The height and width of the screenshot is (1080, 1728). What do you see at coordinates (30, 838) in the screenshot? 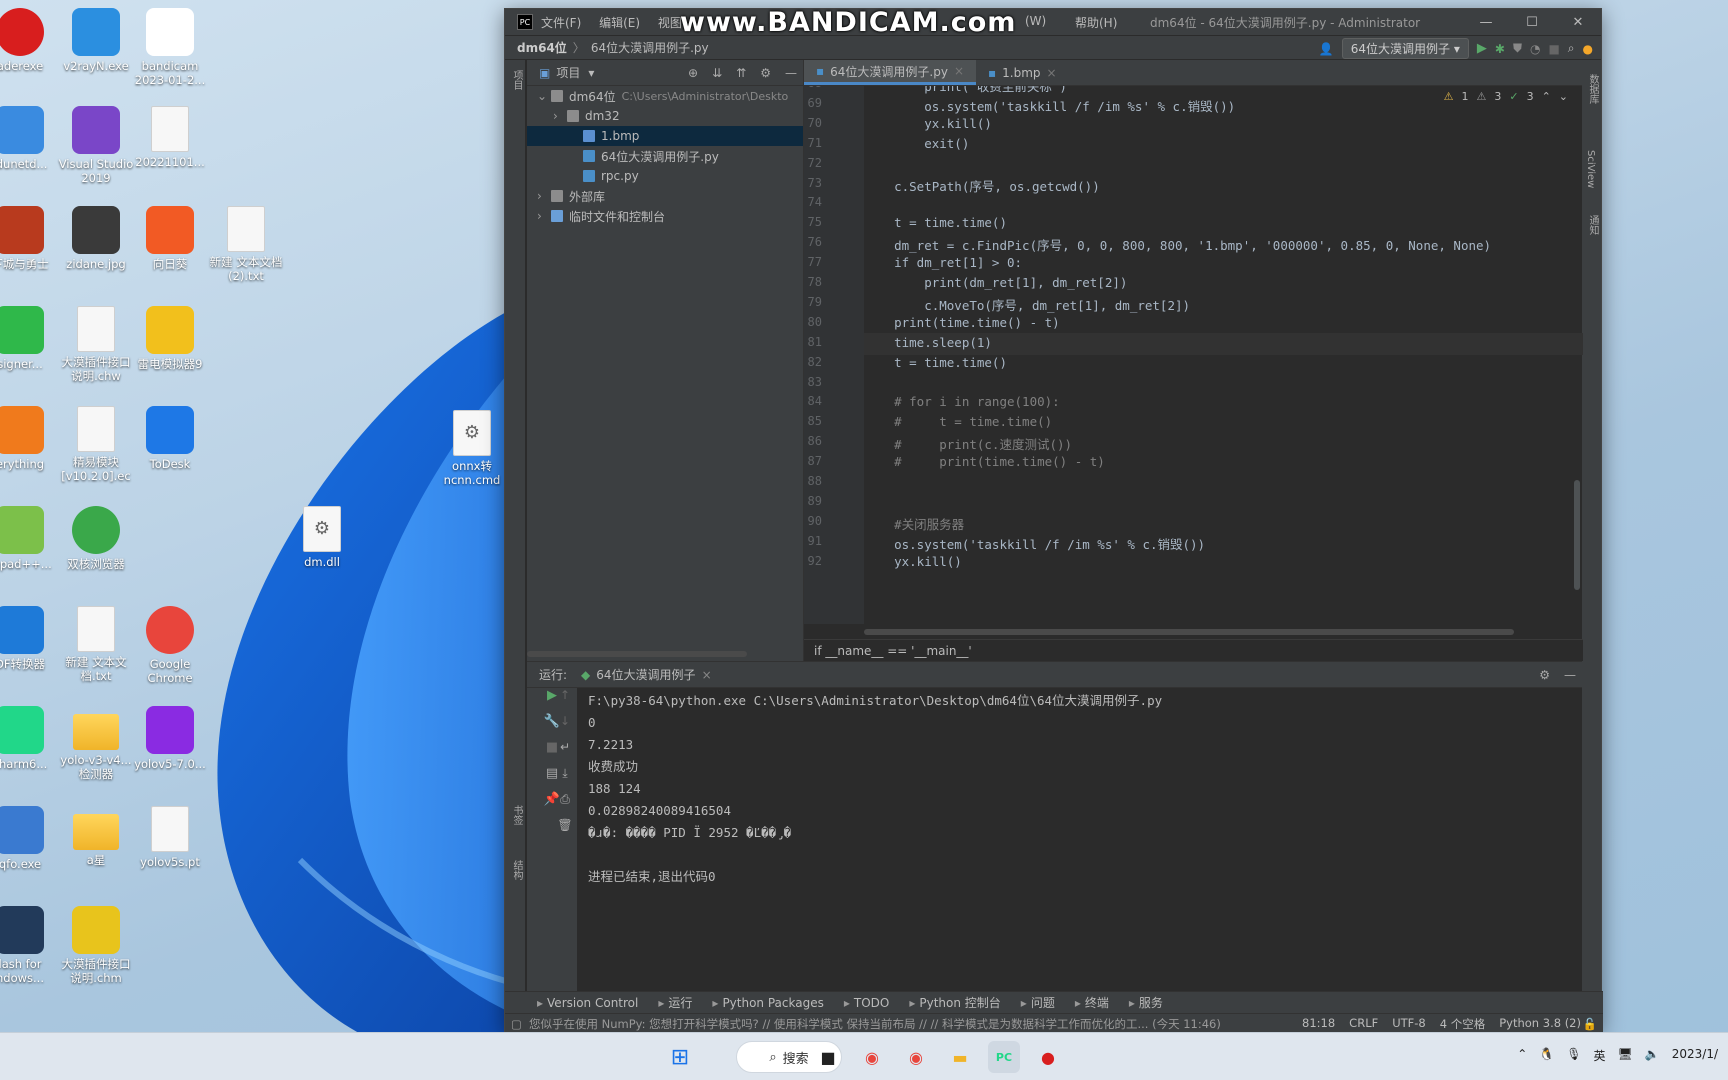
I see `desktop-icon: qfo.exe` at bounding box center [30, 838].